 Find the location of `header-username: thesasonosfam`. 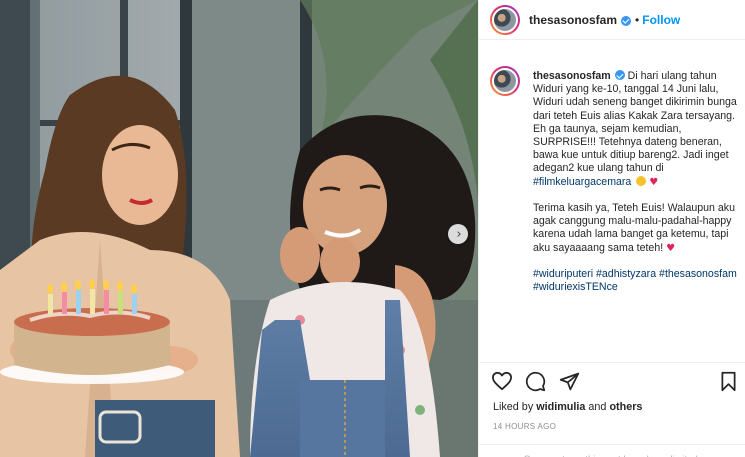

header-username: thesasonosfam is located at coordinates (573, 20).